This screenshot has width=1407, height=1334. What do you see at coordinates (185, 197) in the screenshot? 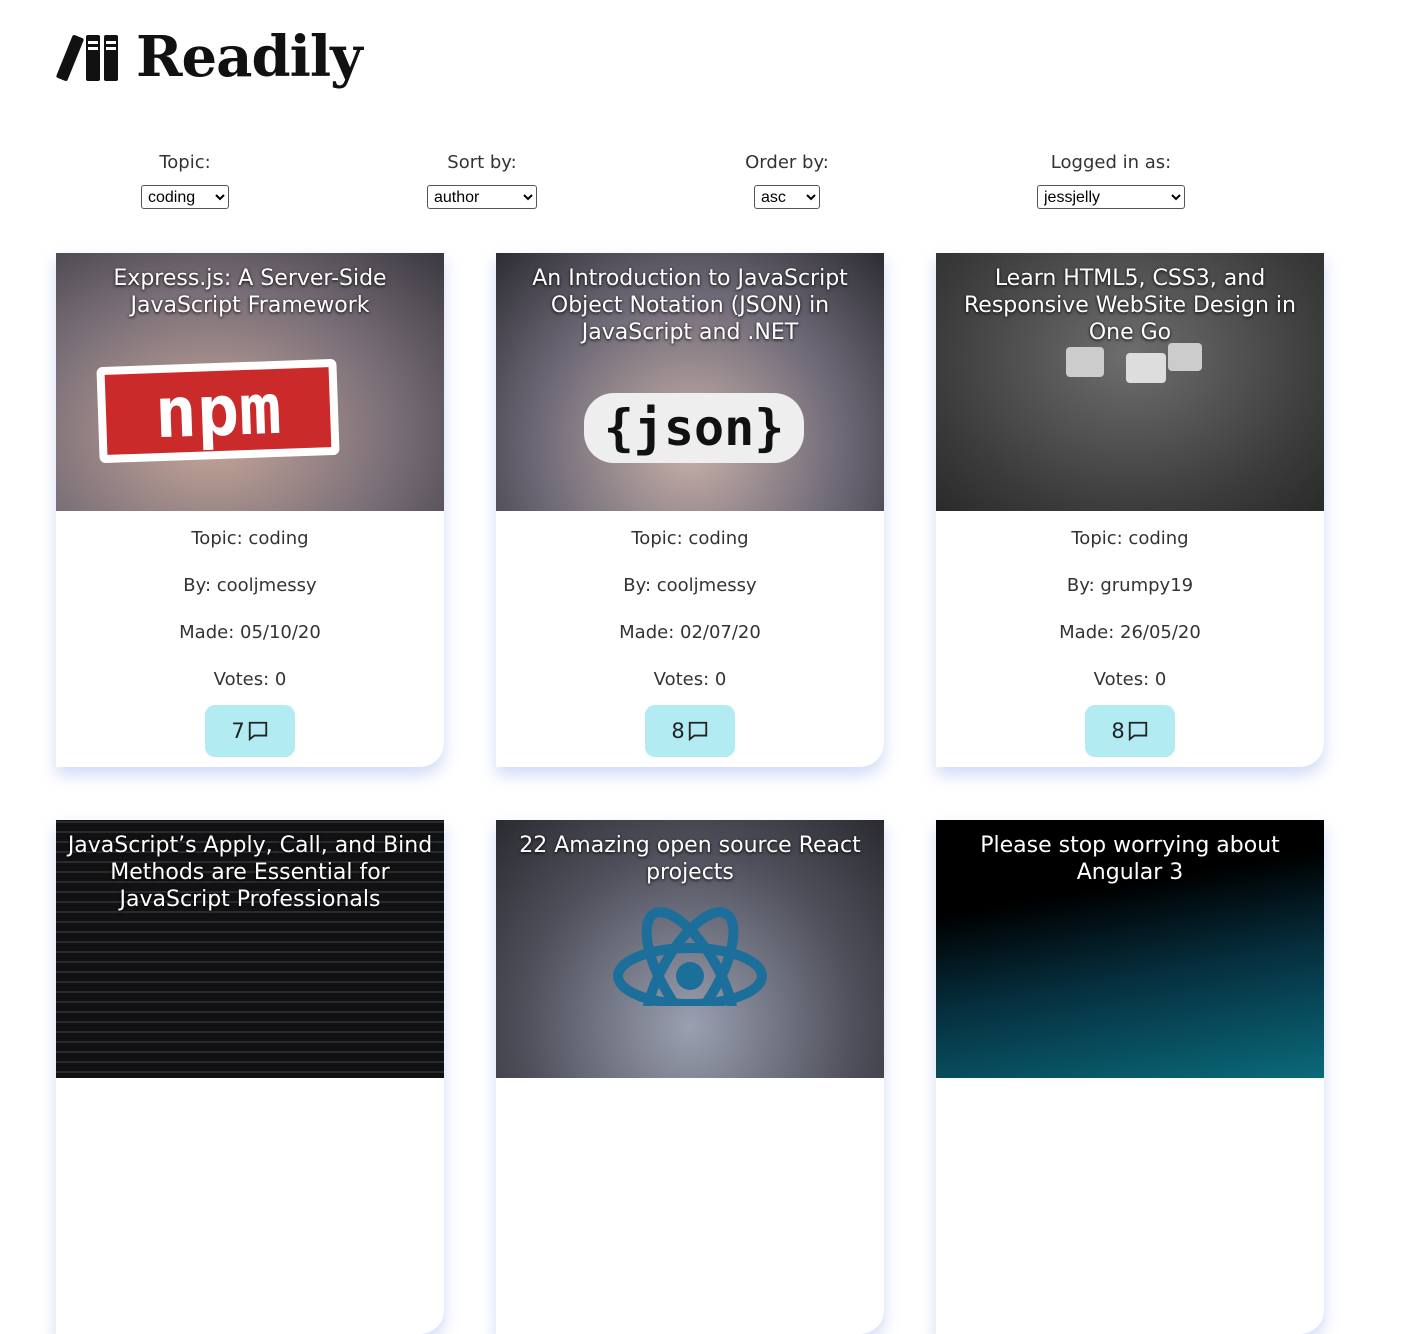
I see `topic-select: coding` at bounding box center [185, 197].